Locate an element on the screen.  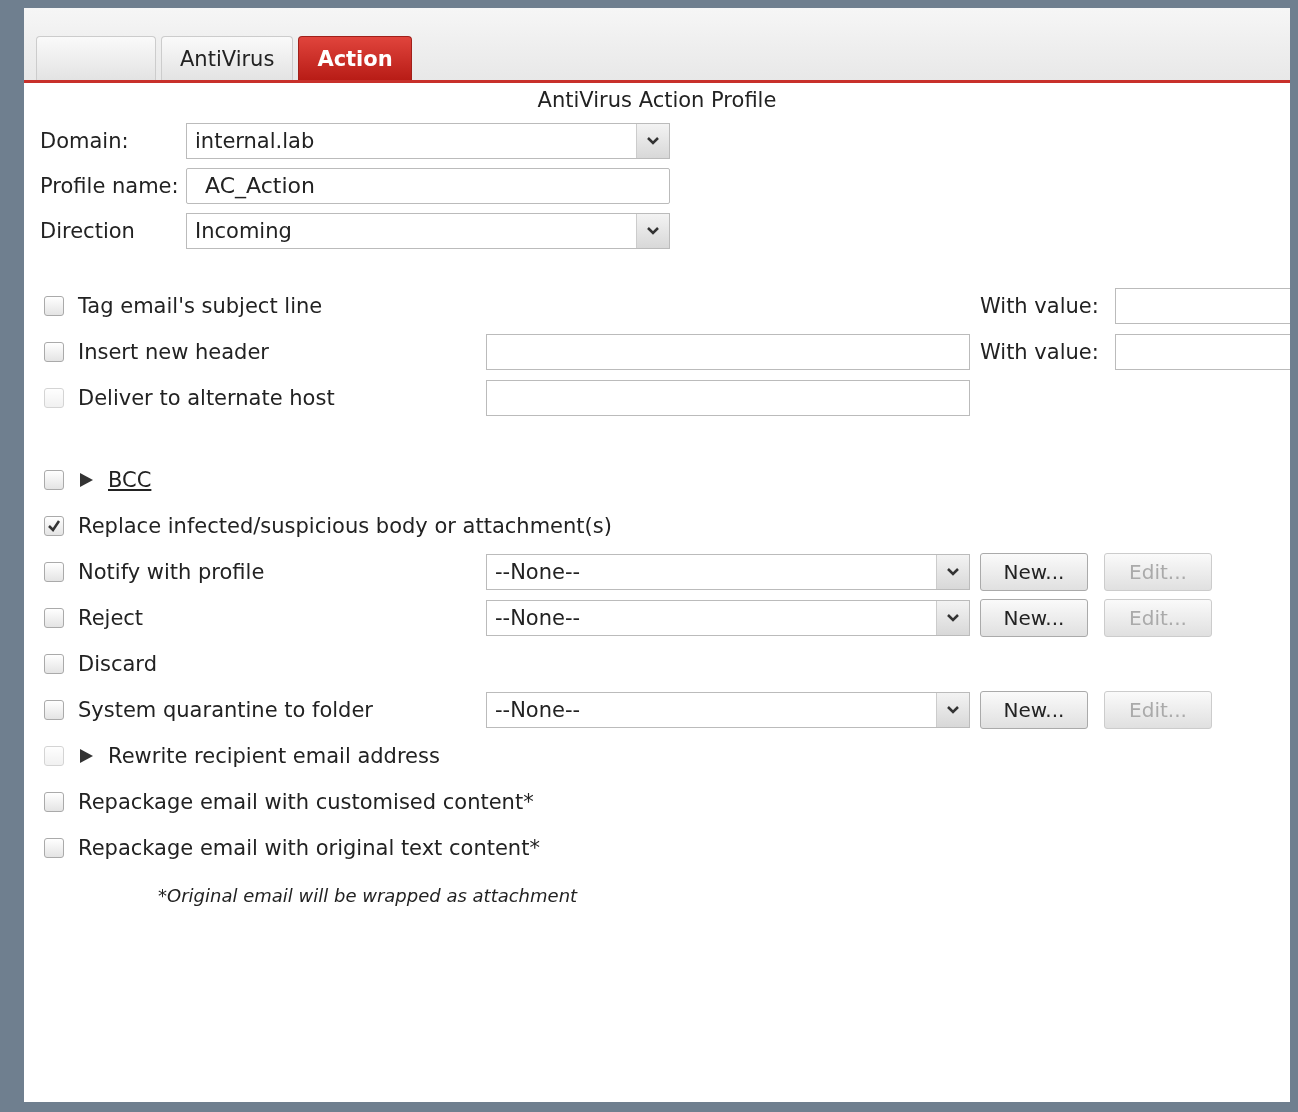
dropdown: internal.lab is located at coordinates (428, 140).